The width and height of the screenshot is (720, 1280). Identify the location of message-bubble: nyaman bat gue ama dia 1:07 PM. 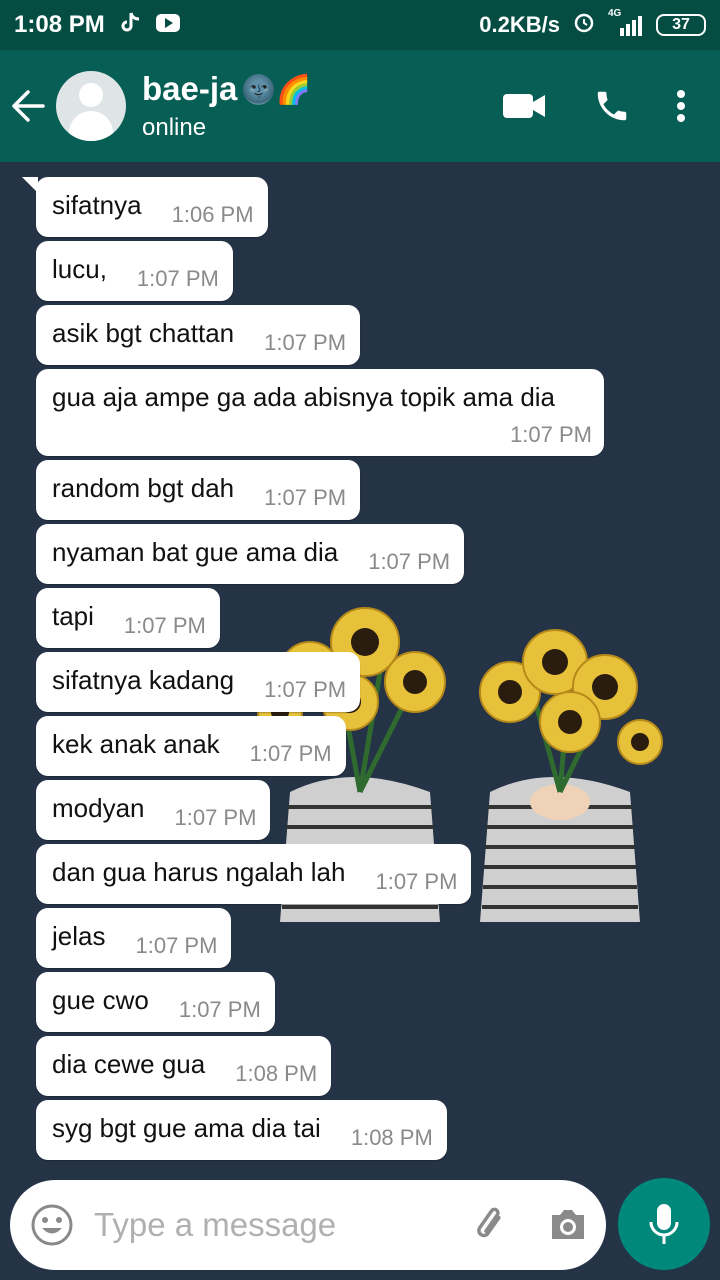
(250, 554).